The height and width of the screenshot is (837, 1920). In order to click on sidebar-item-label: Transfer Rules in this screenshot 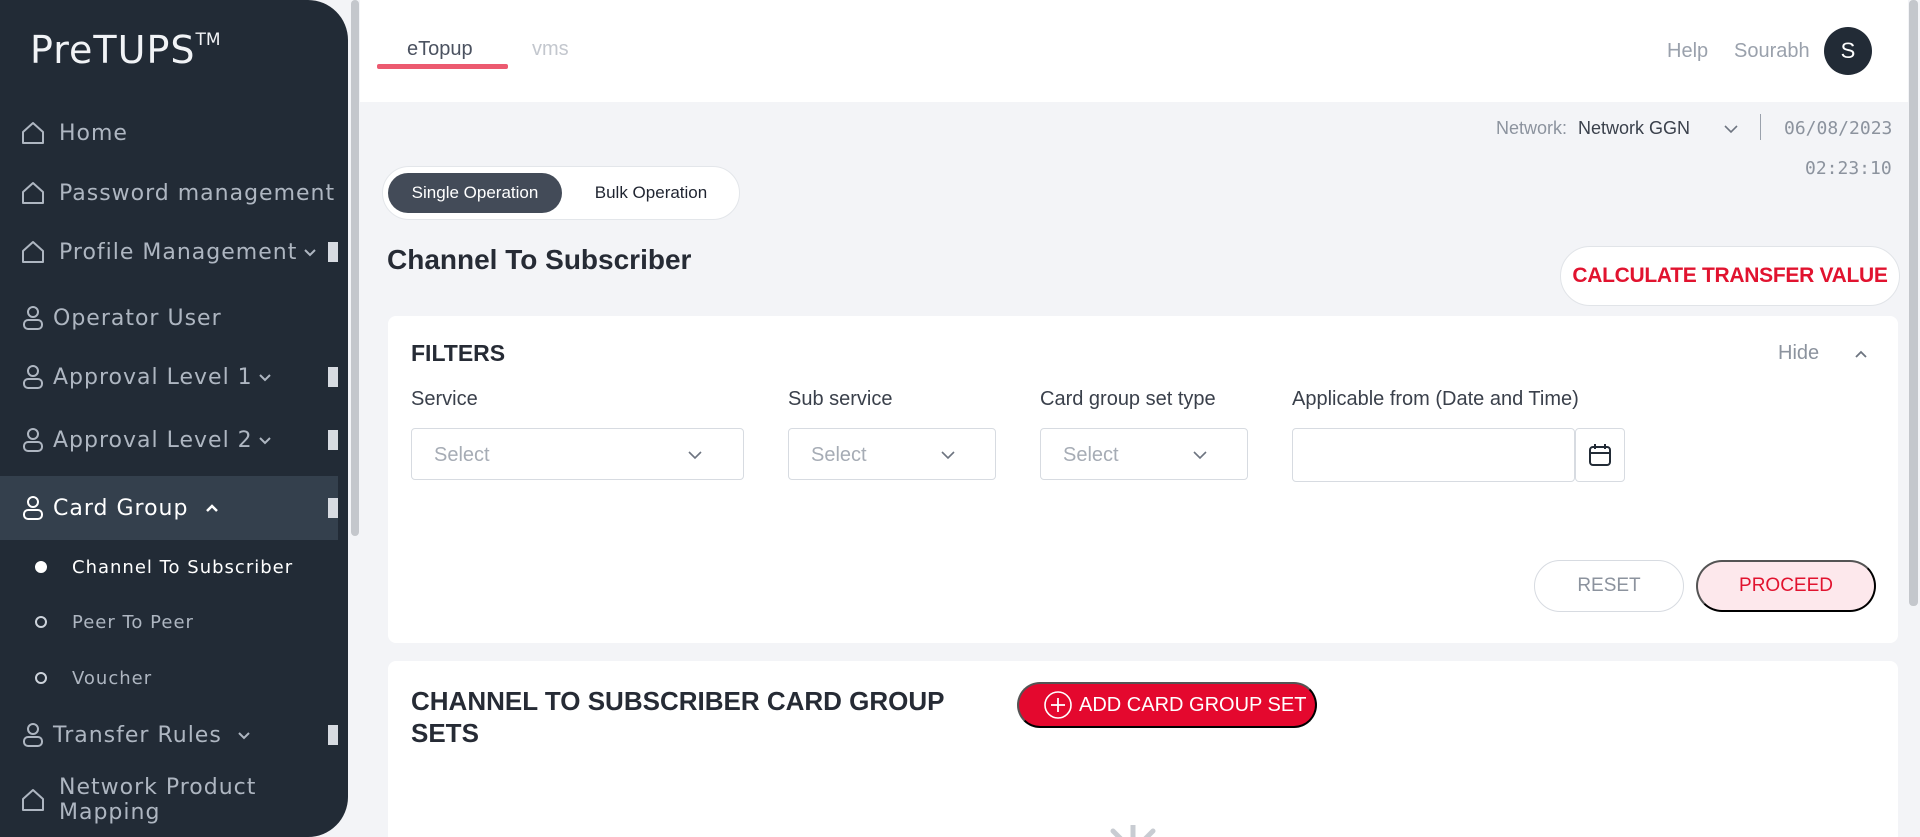, I will do `click(137, 735)`.